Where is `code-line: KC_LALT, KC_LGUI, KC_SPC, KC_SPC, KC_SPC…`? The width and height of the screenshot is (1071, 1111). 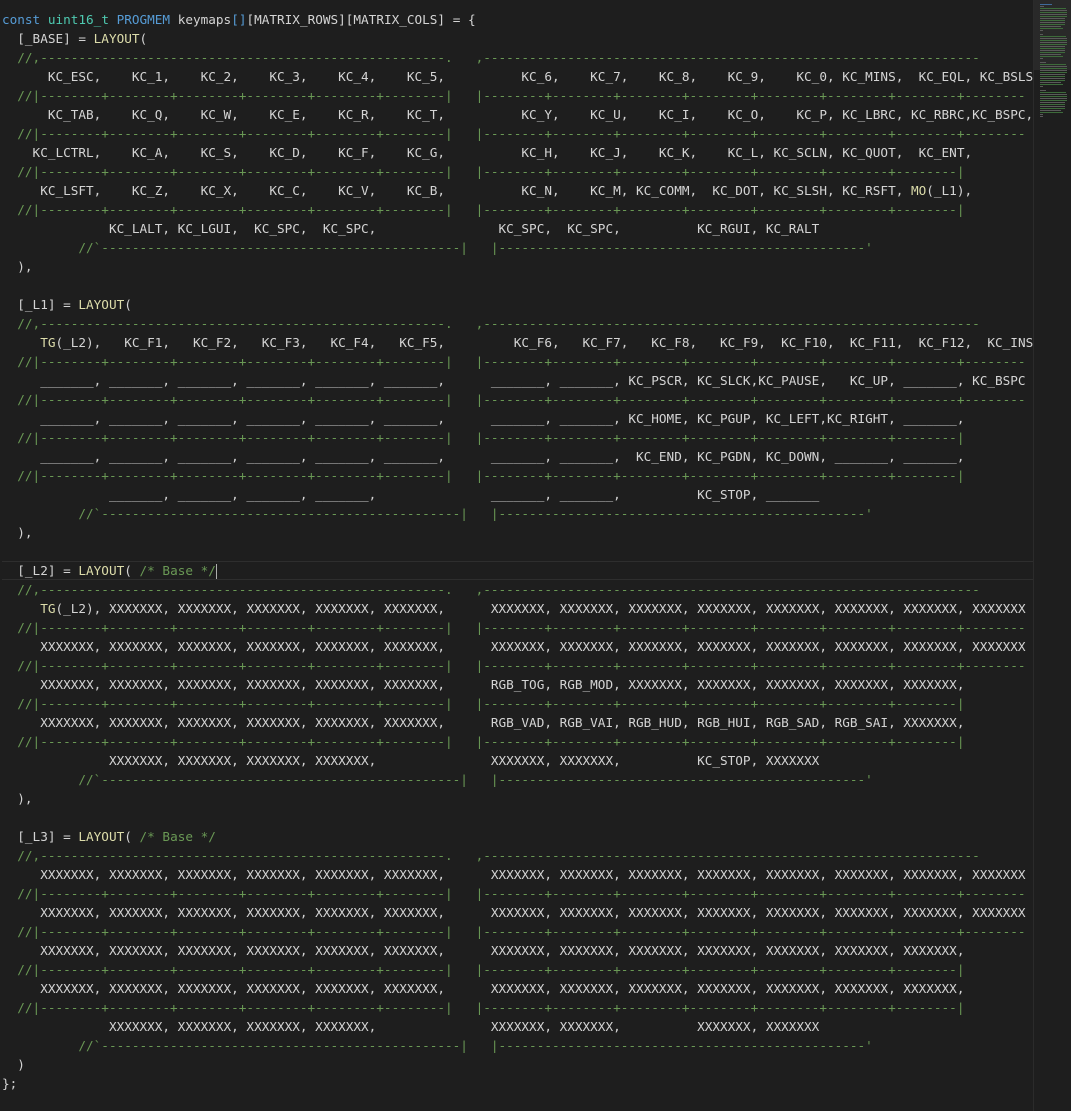
code-line: KC_LALT, KC_LGUI, KC_SPC, KC_SPC, KC_SPC… is located at coordinates (517, 228).